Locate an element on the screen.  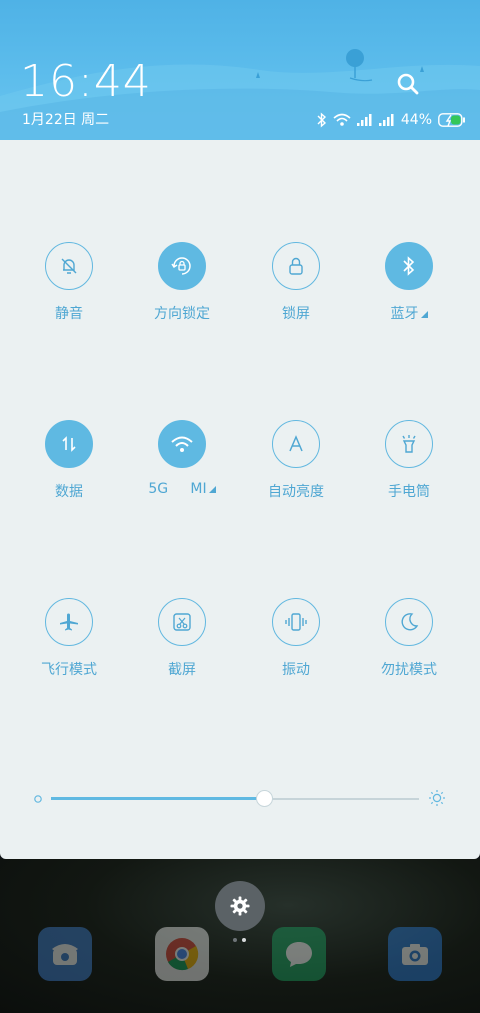
toggle-silent: 静音 is located at coordinates (69, 282).